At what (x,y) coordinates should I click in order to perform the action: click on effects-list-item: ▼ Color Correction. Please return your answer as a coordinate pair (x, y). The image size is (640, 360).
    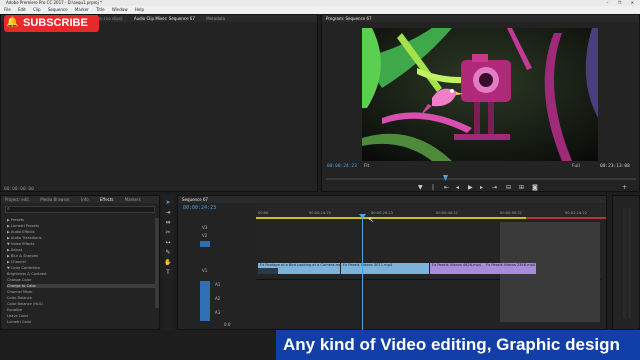
    Looking at the image, I should click on (23, 268).